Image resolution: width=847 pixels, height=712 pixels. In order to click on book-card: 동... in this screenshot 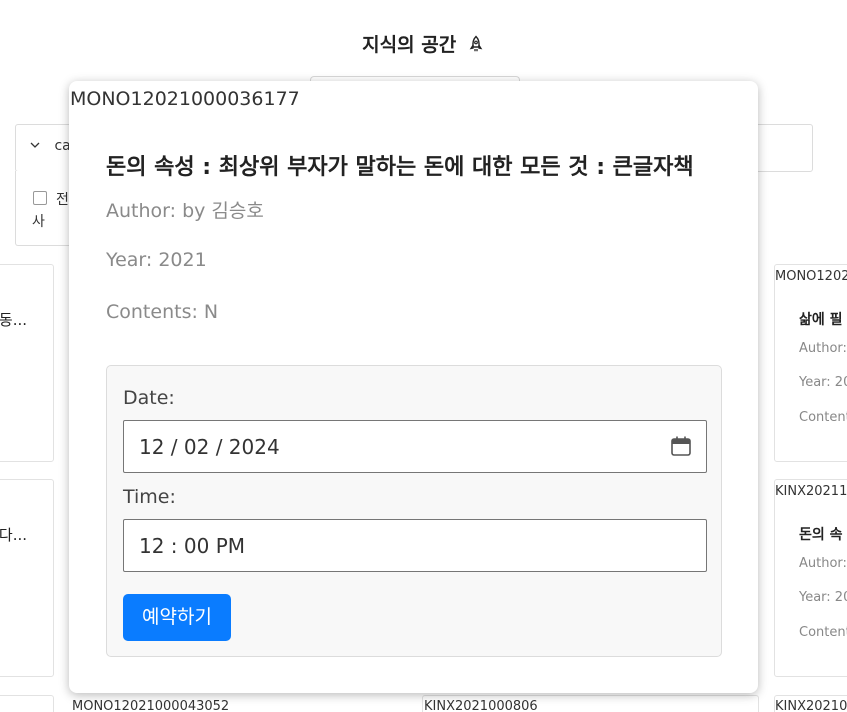, I will do `click(27, 363)`.